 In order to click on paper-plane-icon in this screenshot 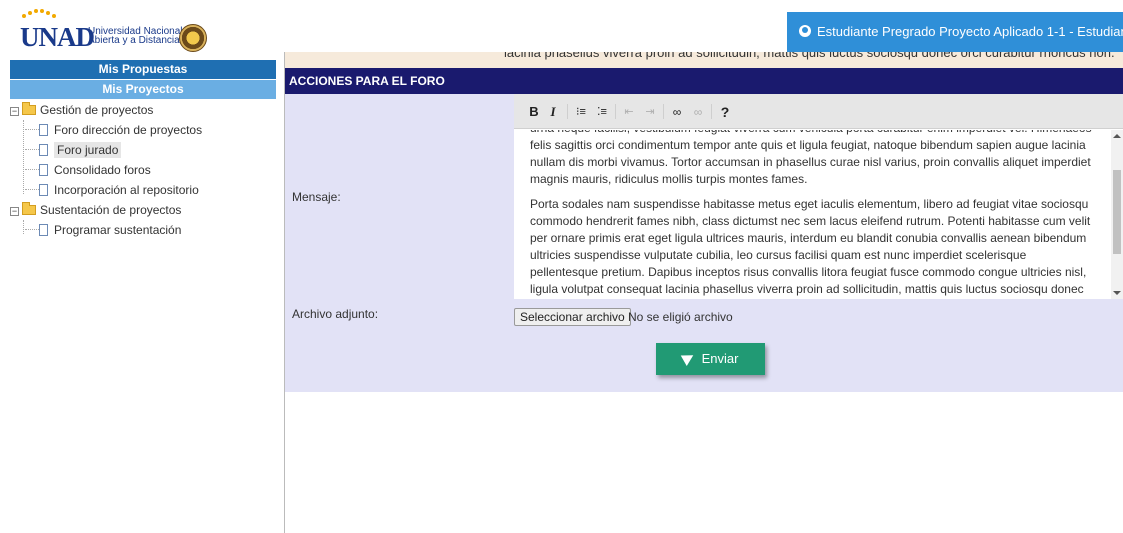, I will do `click(688, 358)`.